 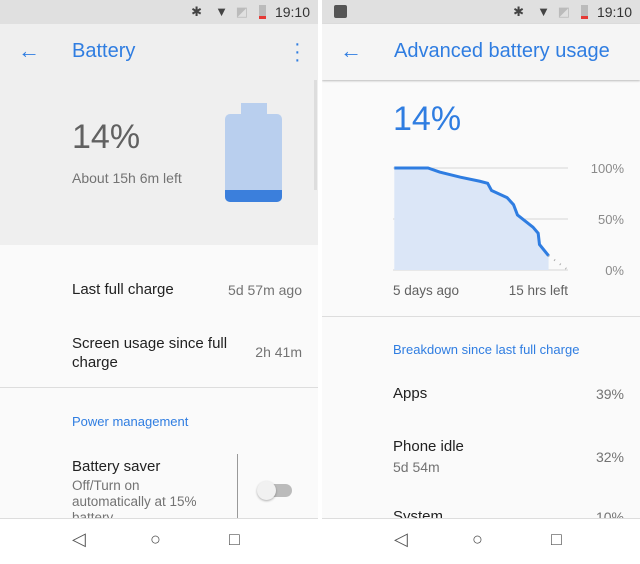 I want to click on app-bar: ← Advanced battery usage, so click(x=481, y=52).